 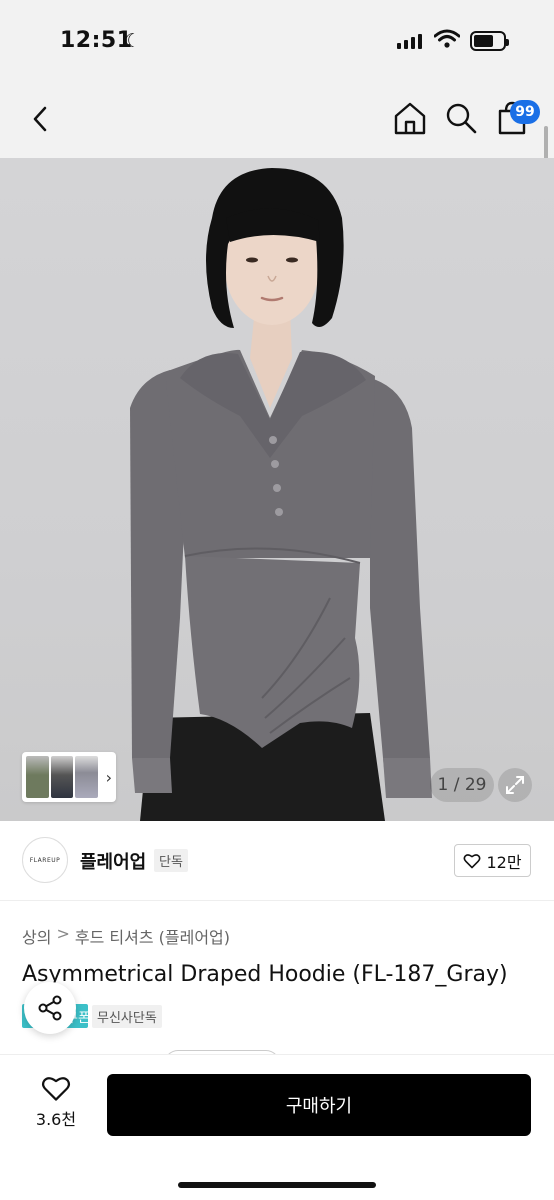 I want to click on share-icon, so click(x=50, y=1008).